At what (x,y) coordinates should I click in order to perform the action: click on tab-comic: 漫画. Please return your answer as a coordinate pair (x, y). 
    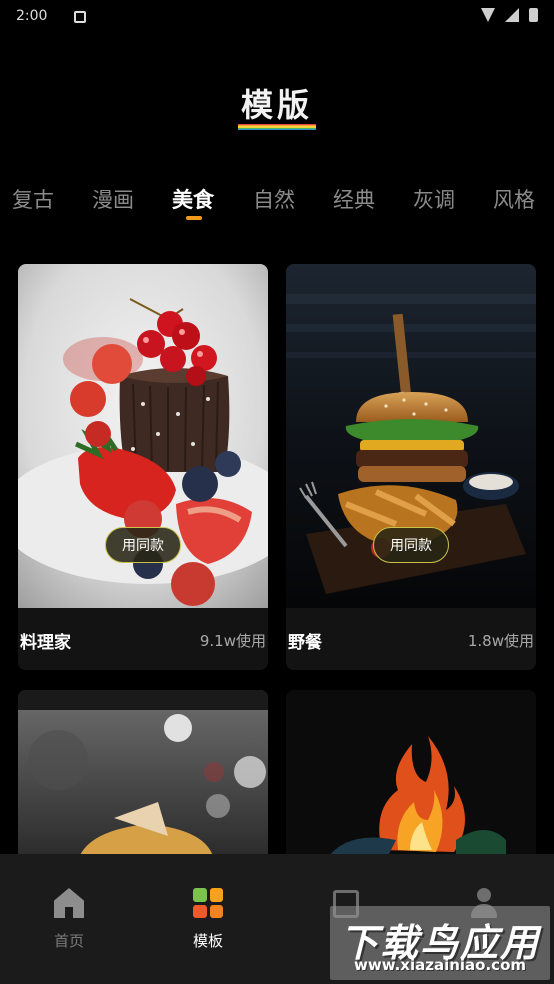
    Looking at the image, I should click on (113, 199).